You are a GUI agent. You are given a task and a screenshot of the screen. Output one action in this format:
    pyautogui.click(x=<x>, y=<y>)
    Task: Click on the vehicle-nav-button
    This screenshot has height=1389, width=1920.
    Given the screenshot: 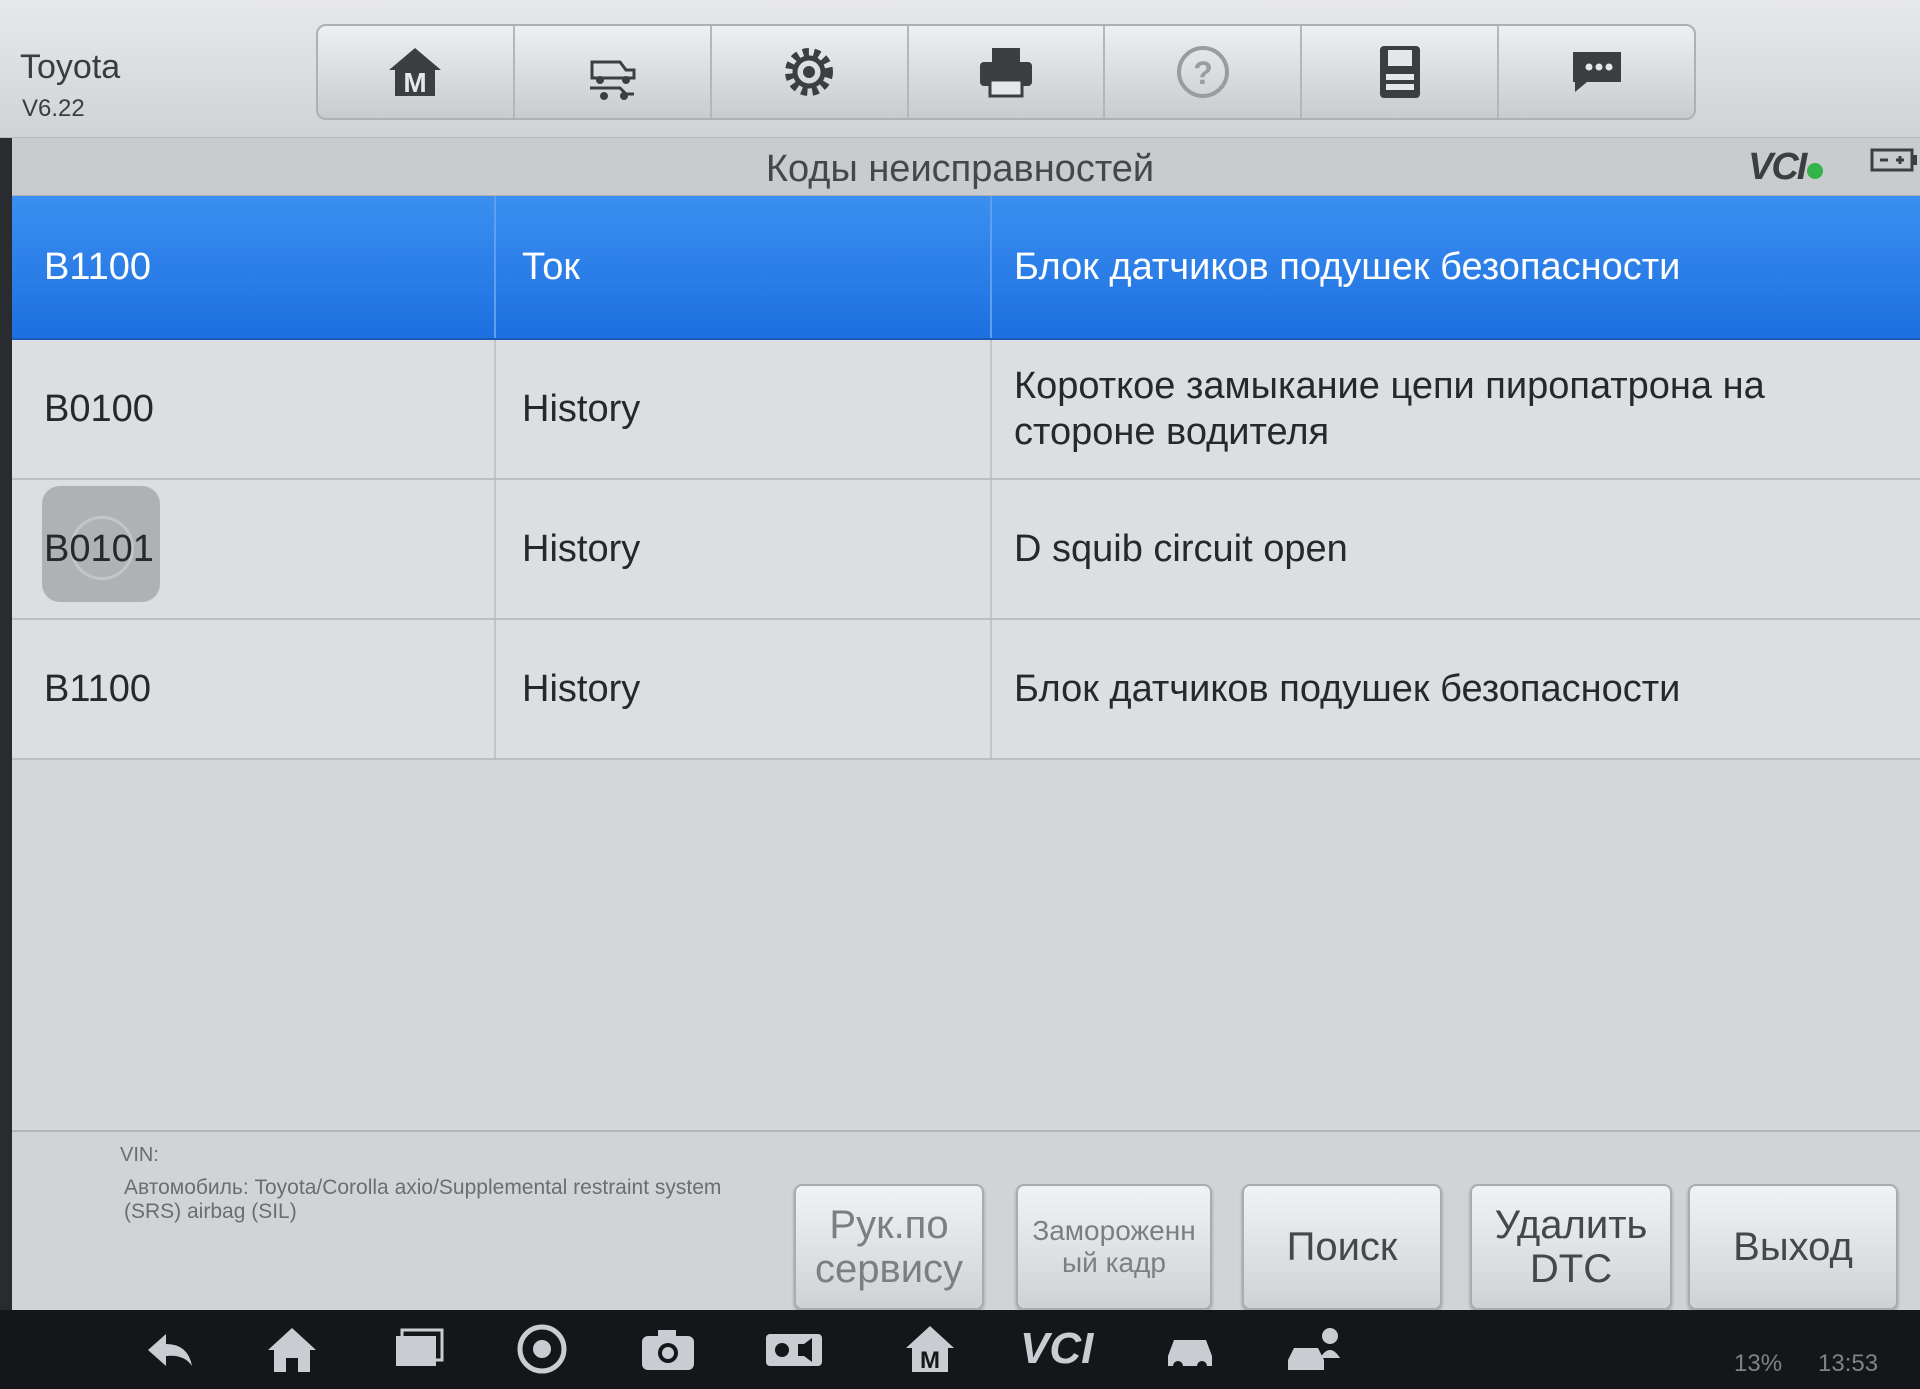 What is the action you would take?
    pyautogui.click(x=1190, y=1349)
    